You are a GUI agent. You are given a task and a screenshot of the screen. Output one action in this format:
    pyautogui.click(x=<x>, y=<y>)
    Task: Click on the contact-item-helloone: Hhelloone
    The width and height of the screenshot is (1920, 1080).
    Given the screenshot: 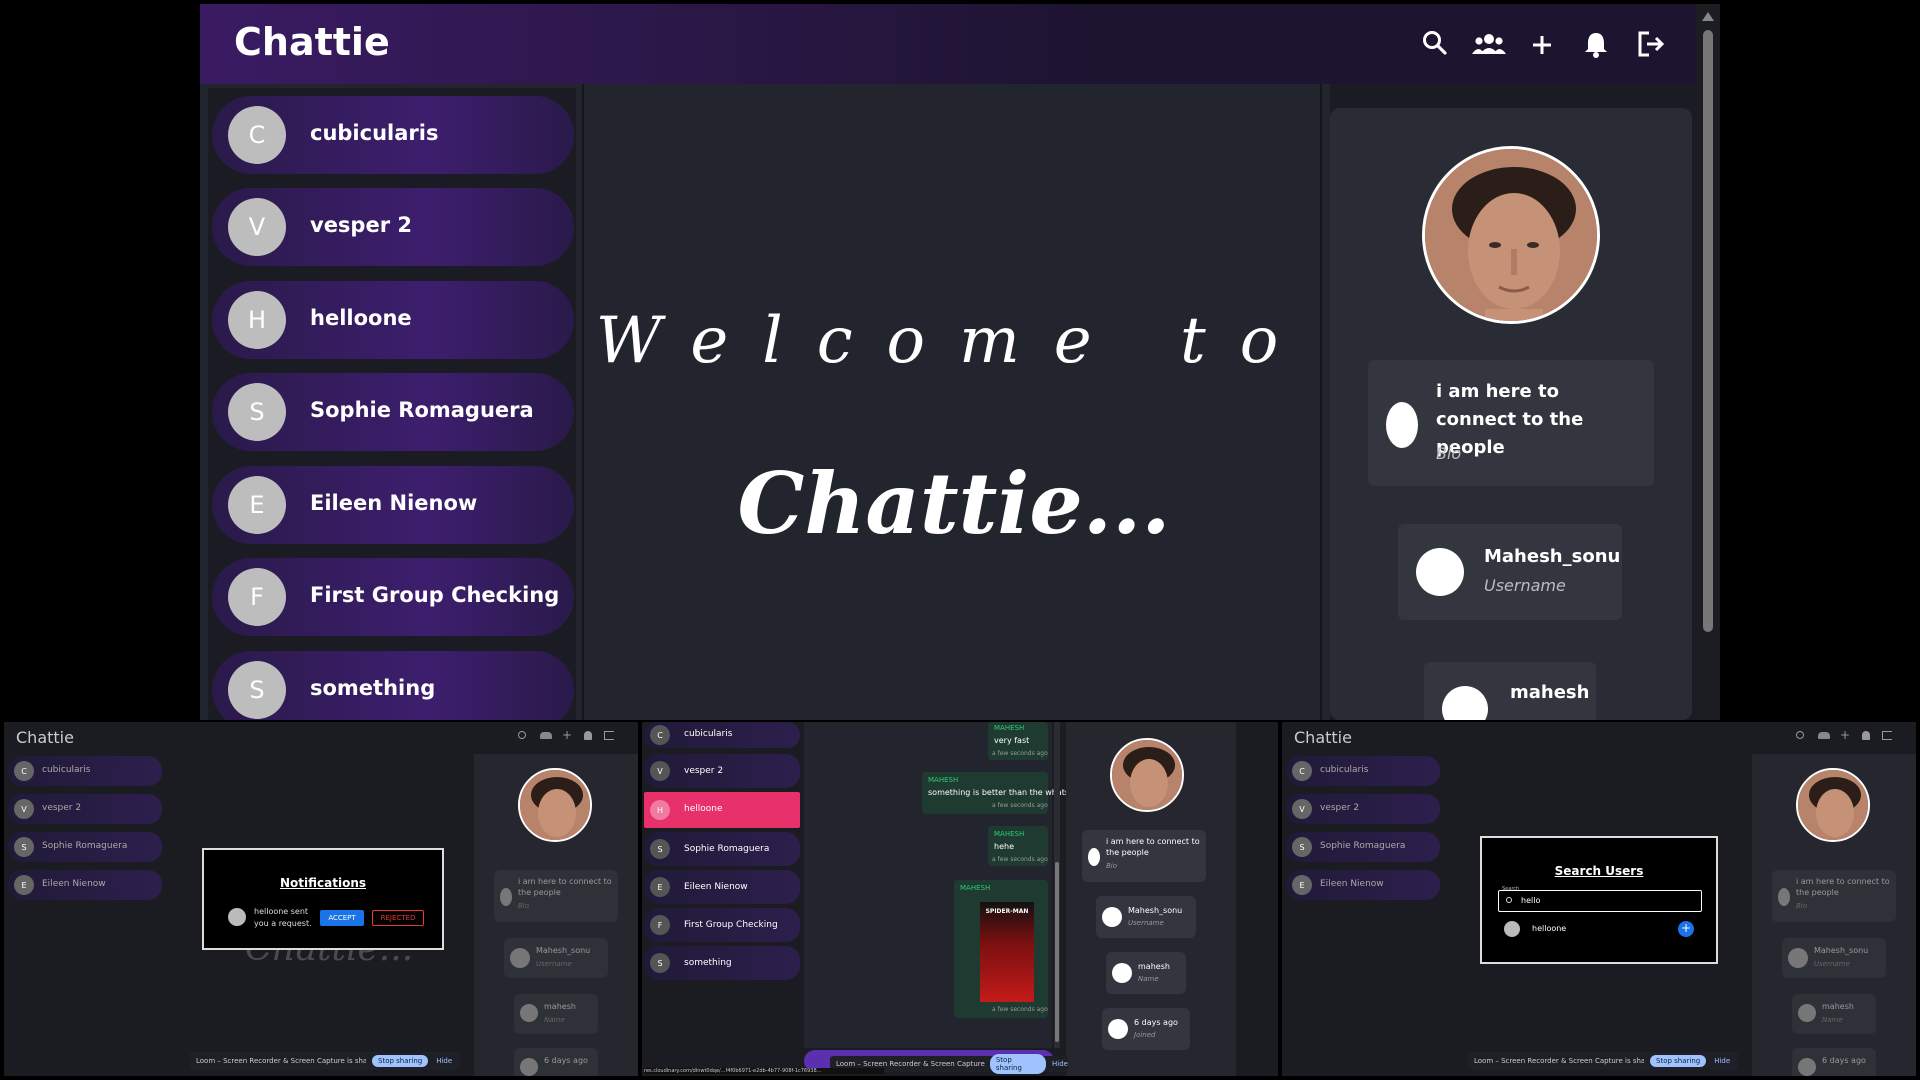 What is the action you would take?
    pyautogui.click(x=722, y=810)
    